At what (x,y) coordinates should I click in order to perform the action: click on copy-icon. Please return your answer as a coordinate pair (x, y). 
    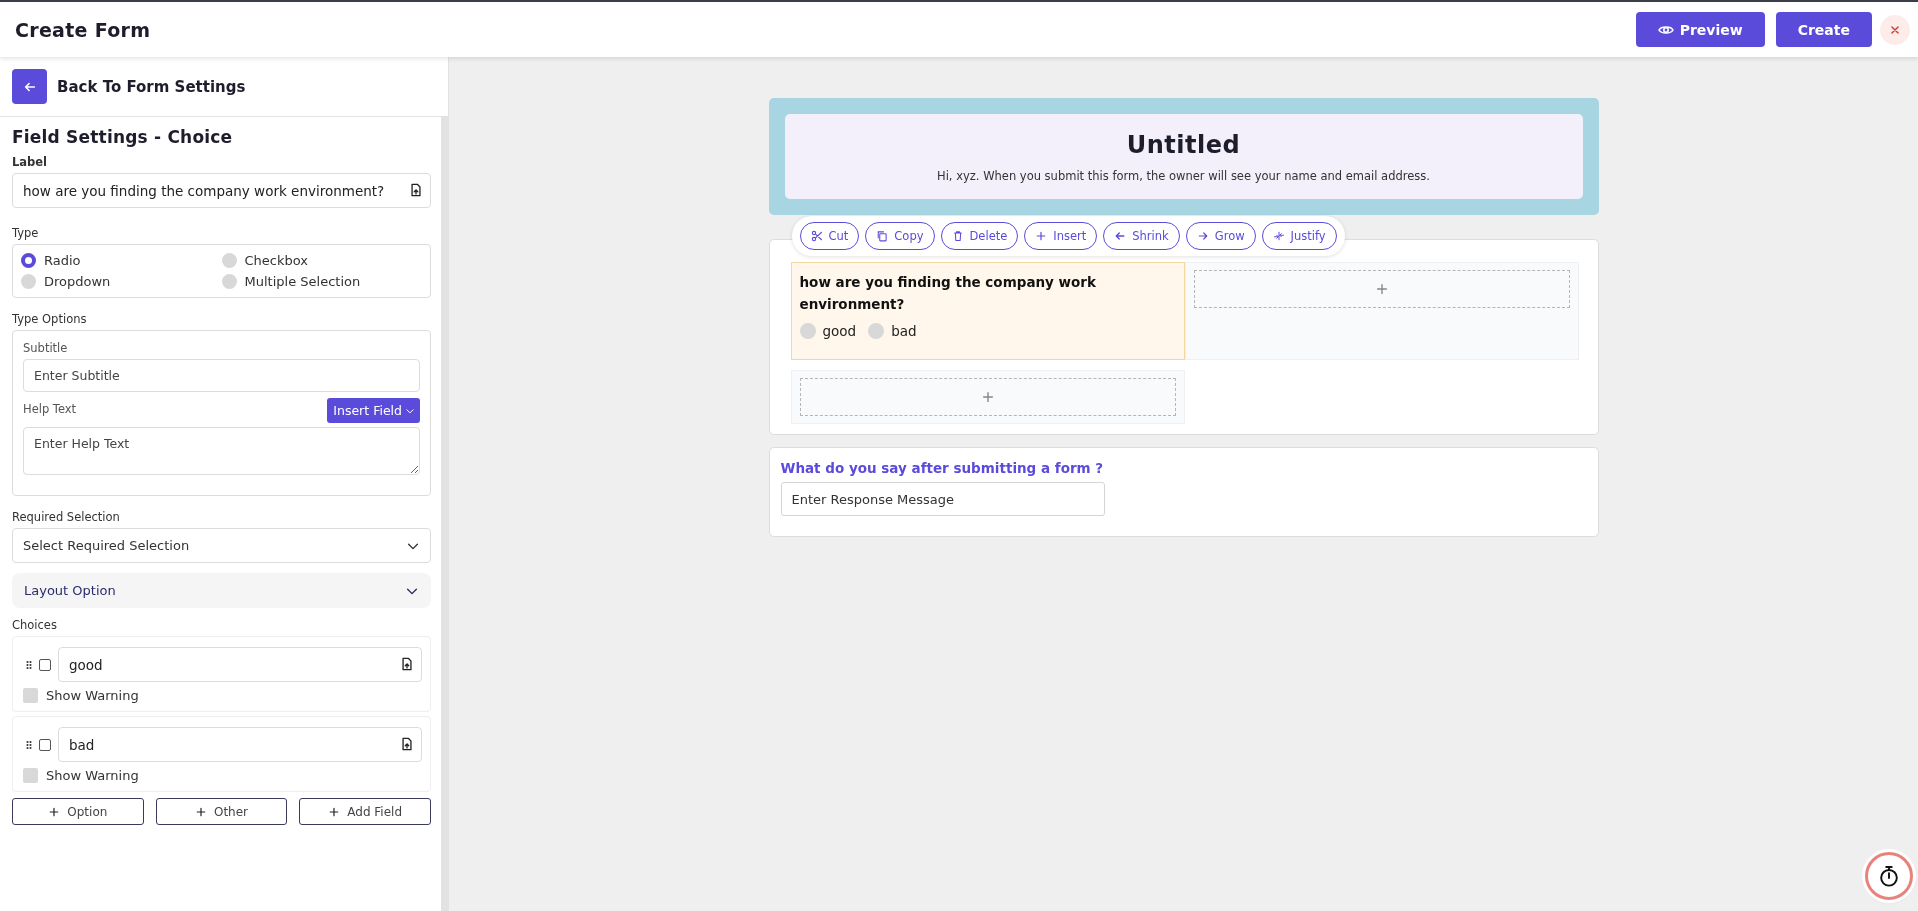
    Looking at the image, I should click on (882, 236).